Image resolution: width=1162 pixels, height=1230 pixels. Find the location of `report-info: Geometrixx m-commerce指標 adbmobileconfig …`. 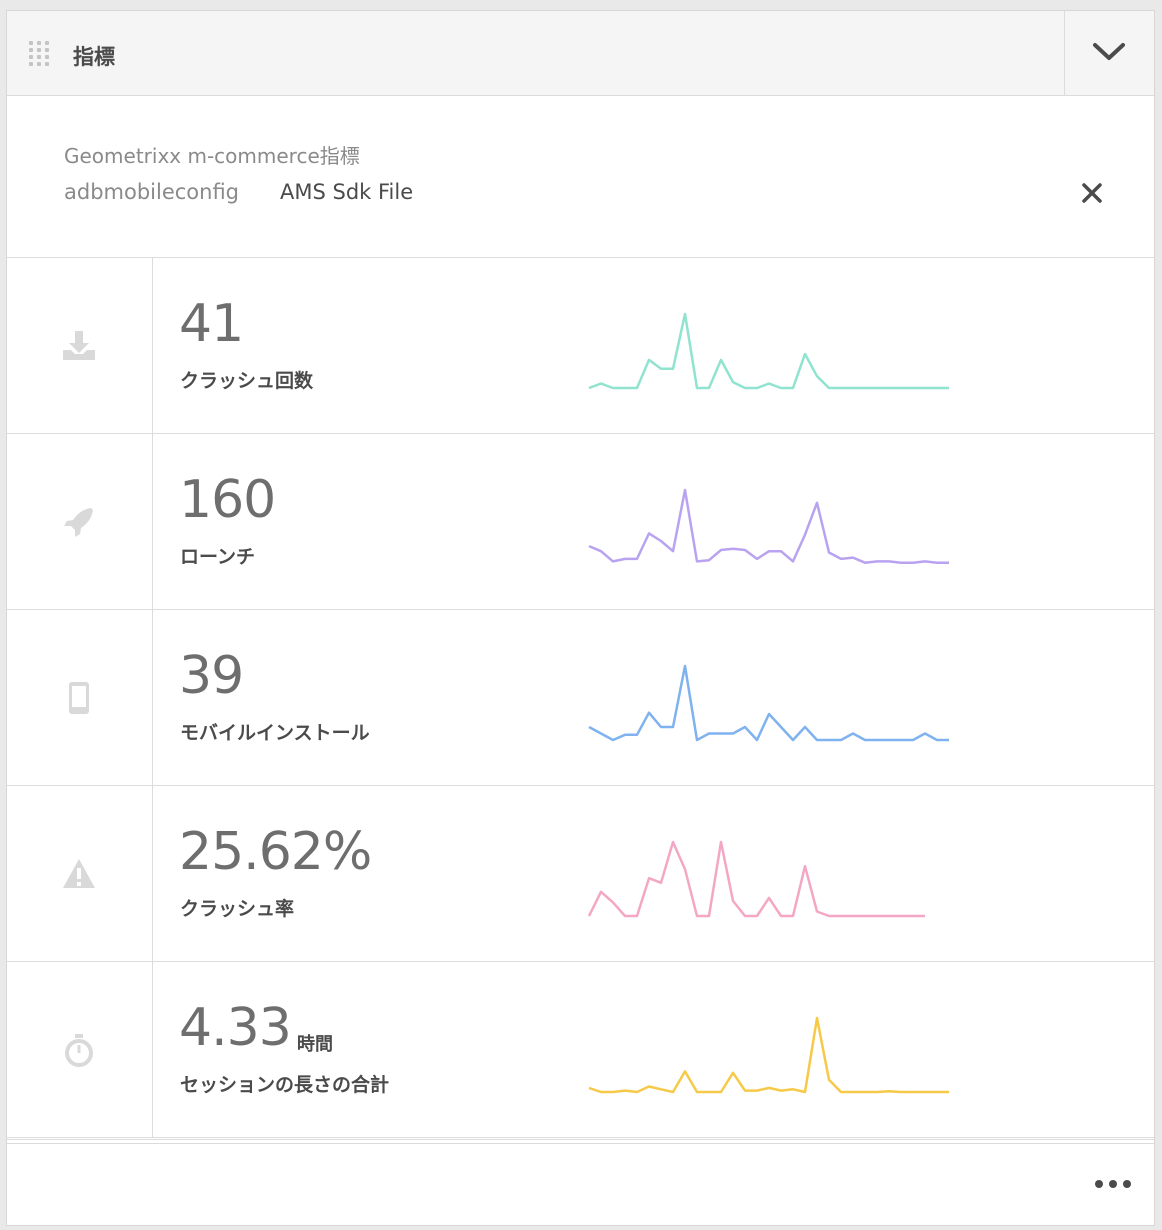

report-info: Geometrixx m-commerce指標 adbmobileconfig … is located at coordinates (580, 177).